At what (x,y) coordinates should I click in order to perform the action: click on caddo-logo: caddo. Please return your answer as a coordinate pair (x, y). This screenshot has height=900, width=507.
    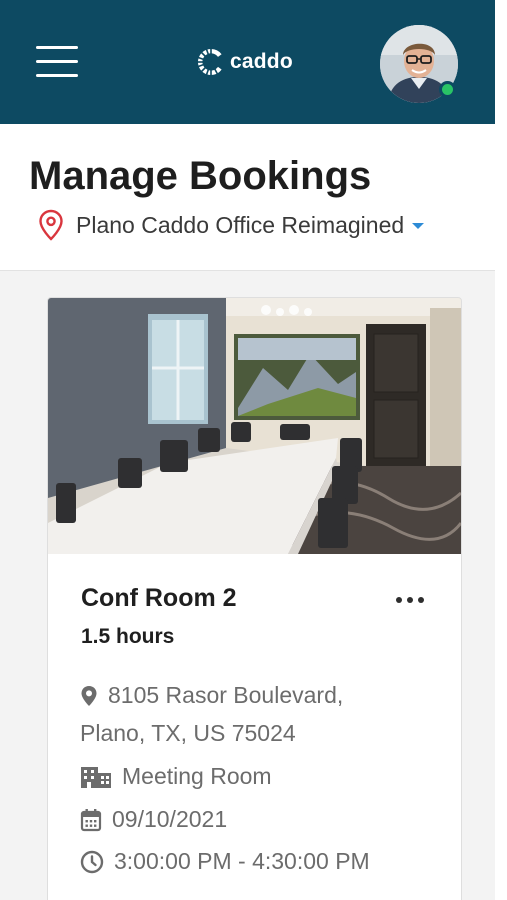
    Looking at the image, I should click on (244, 62).